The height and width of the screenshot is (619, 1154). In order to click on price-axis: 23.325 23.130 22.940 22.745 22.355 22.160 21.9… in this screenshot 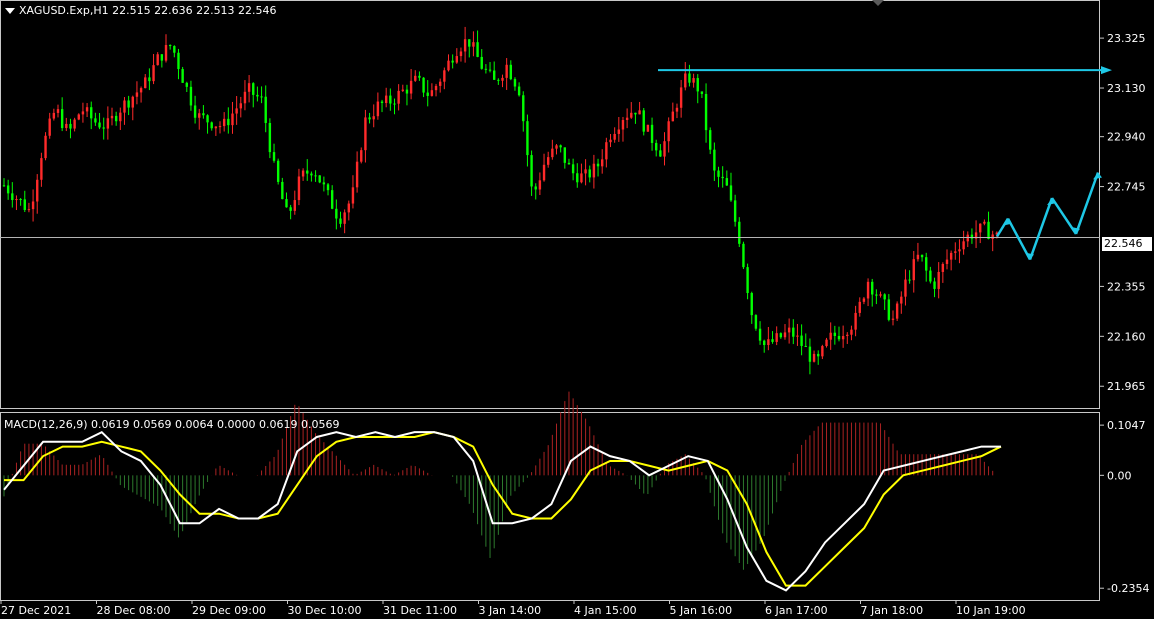, I will do `click(1123, 212)`.